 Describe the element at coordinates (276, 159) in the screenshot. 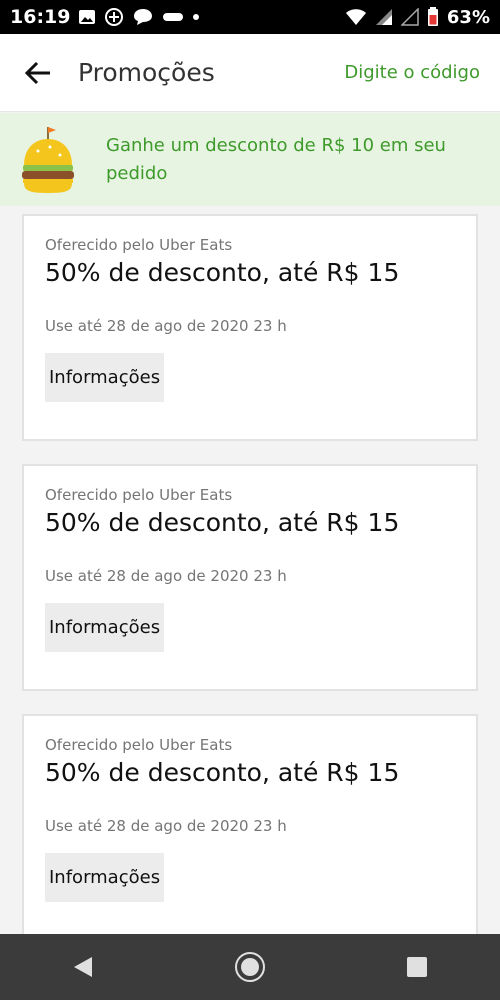

I see `banner-text: Ganhe um desconto de R$ 10 em seu pedido` at that location.